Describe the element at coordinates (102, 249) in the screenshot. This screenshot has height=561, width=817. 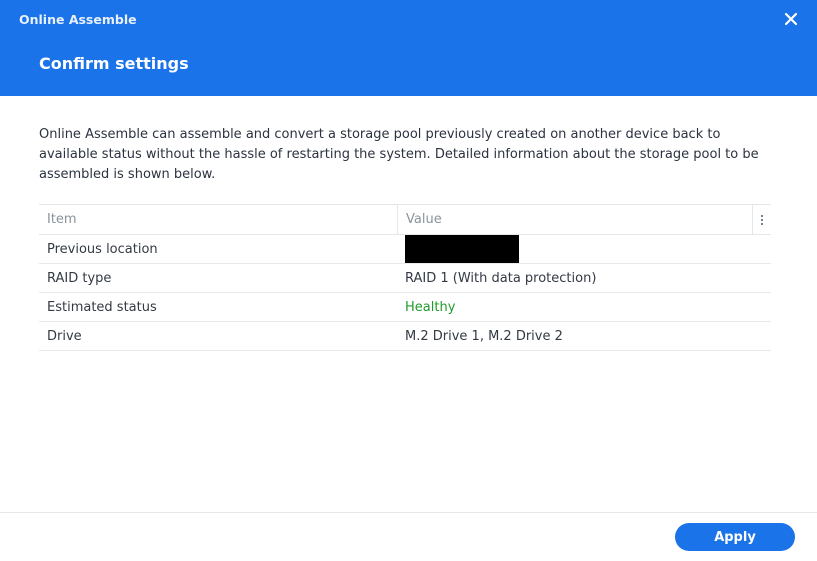
I see `row-item-label: Previous location` at that location.